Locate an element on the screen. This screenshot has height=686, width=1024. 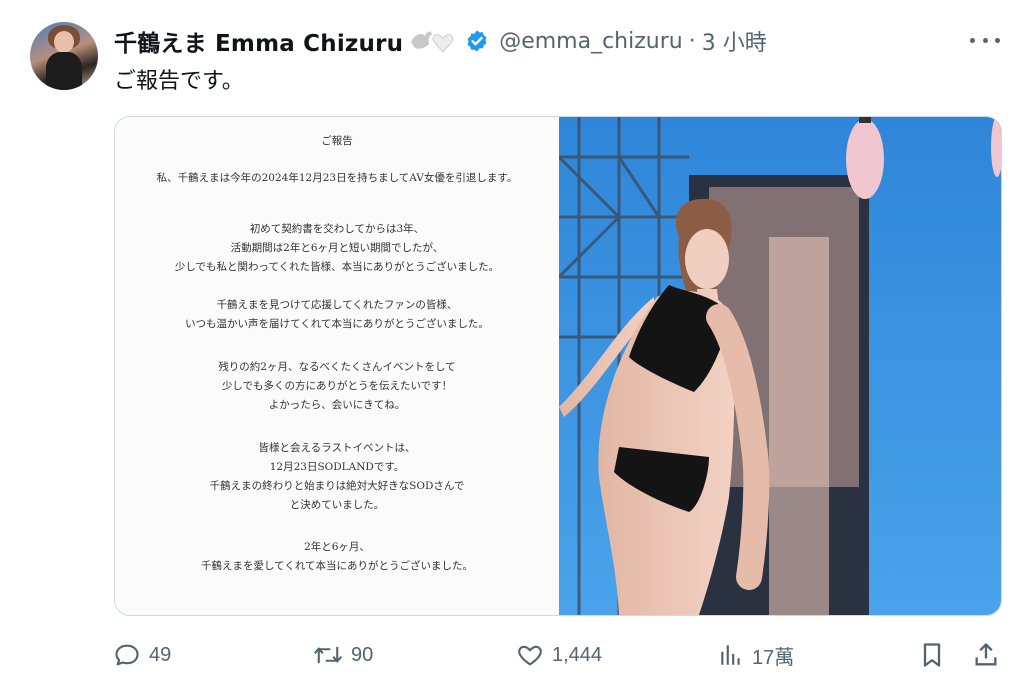
doc-line: 活動期間は2年と6ヶ月と短い期間でしたが、 is located at coordinates (337, 248).